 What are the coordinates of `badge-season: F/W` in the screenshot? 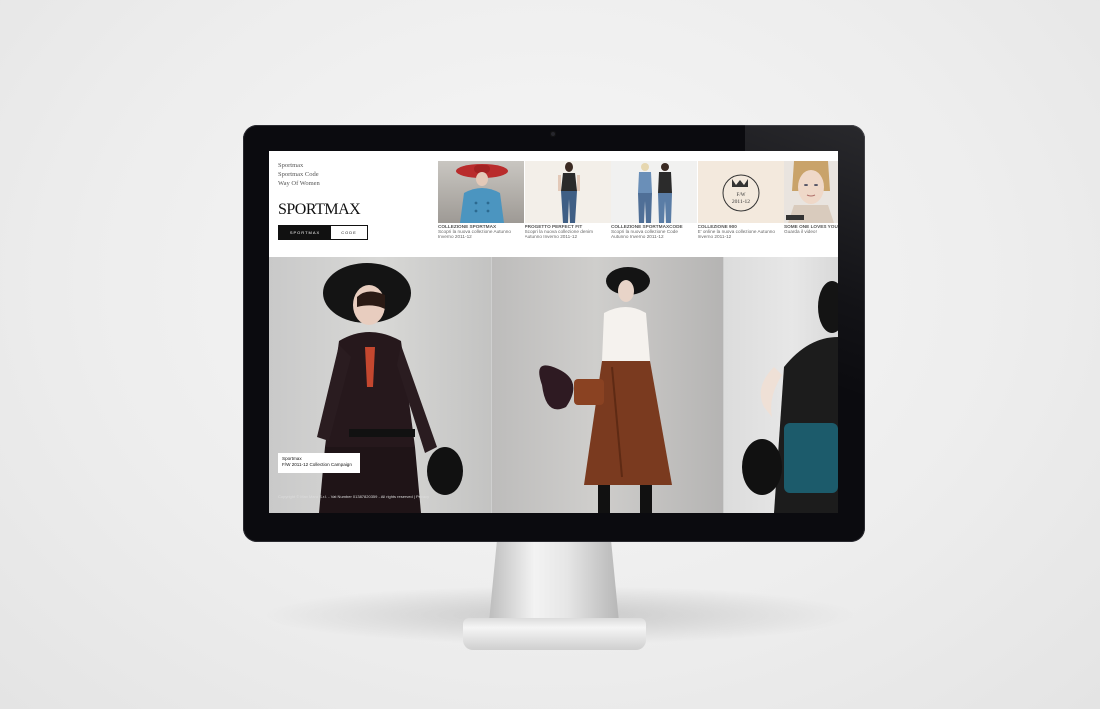 It's located at (740, 195).